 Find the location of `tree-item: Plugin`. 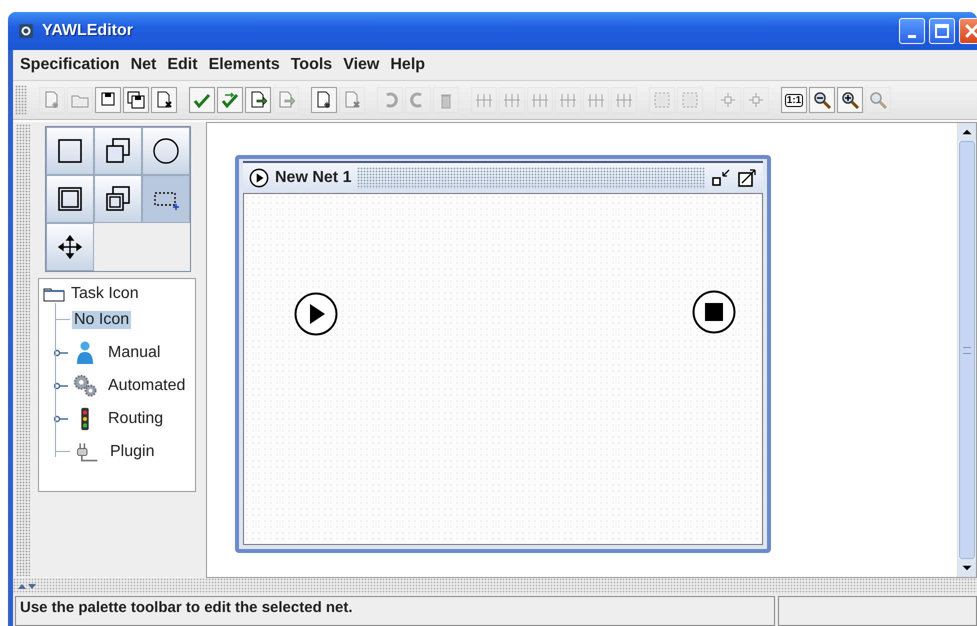

tree-item: Plugin is located at coordinates (132, 451).